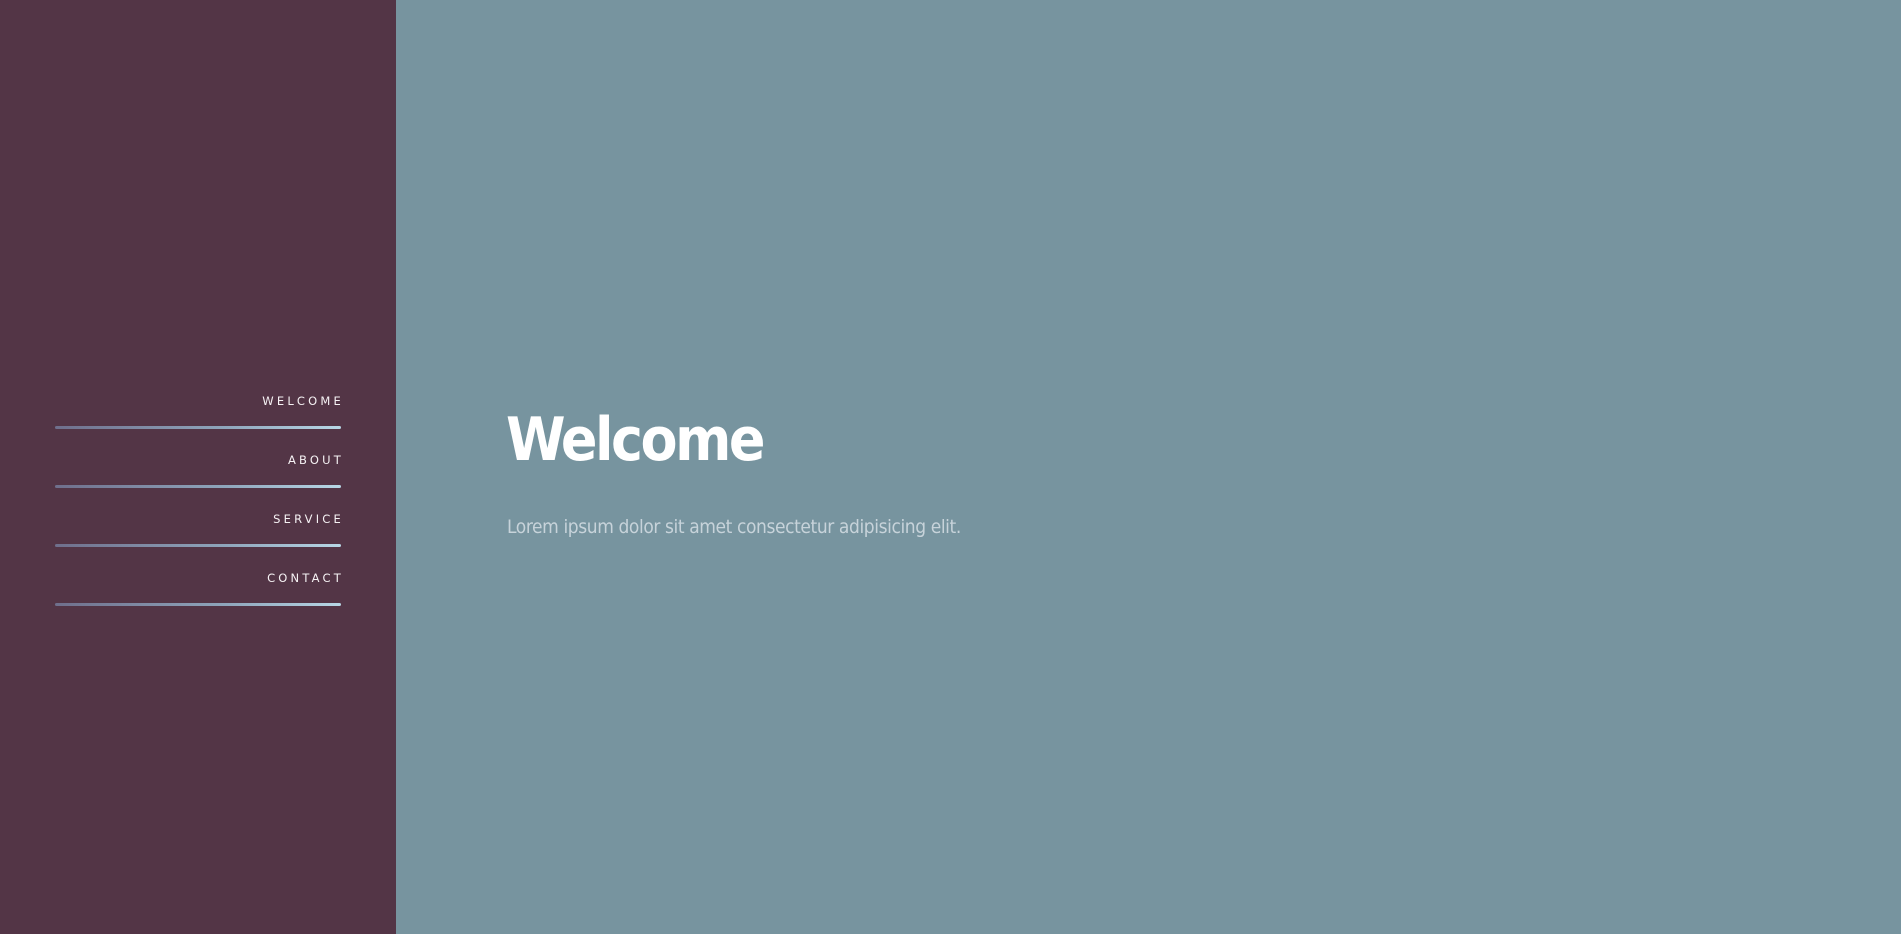 This screenshot has width=1901, height=934. What do you see at coordinates (303, 401) in the screenshot?
I see `nav-item-label: WELCOME` at bounding box center [303, 401].